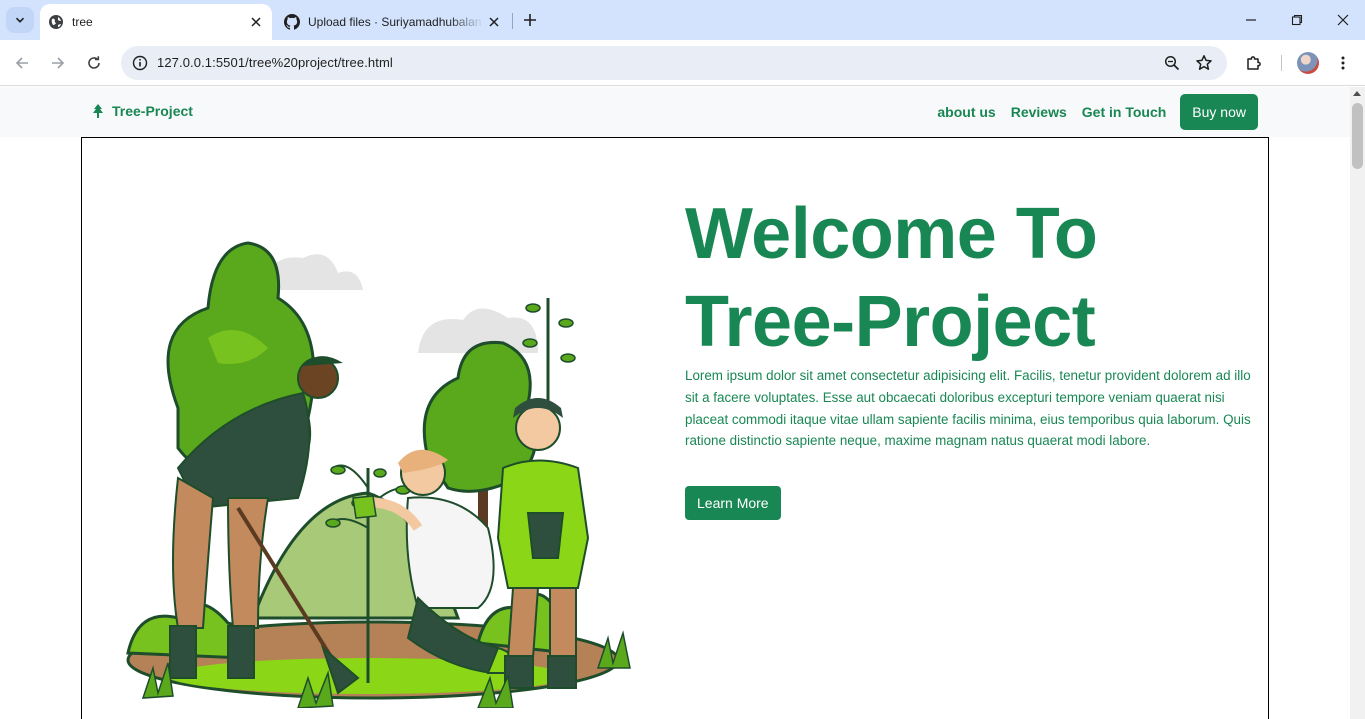 This screenshot has width=1365, height=719. I want to click on menu-button, so click(1343, 63).